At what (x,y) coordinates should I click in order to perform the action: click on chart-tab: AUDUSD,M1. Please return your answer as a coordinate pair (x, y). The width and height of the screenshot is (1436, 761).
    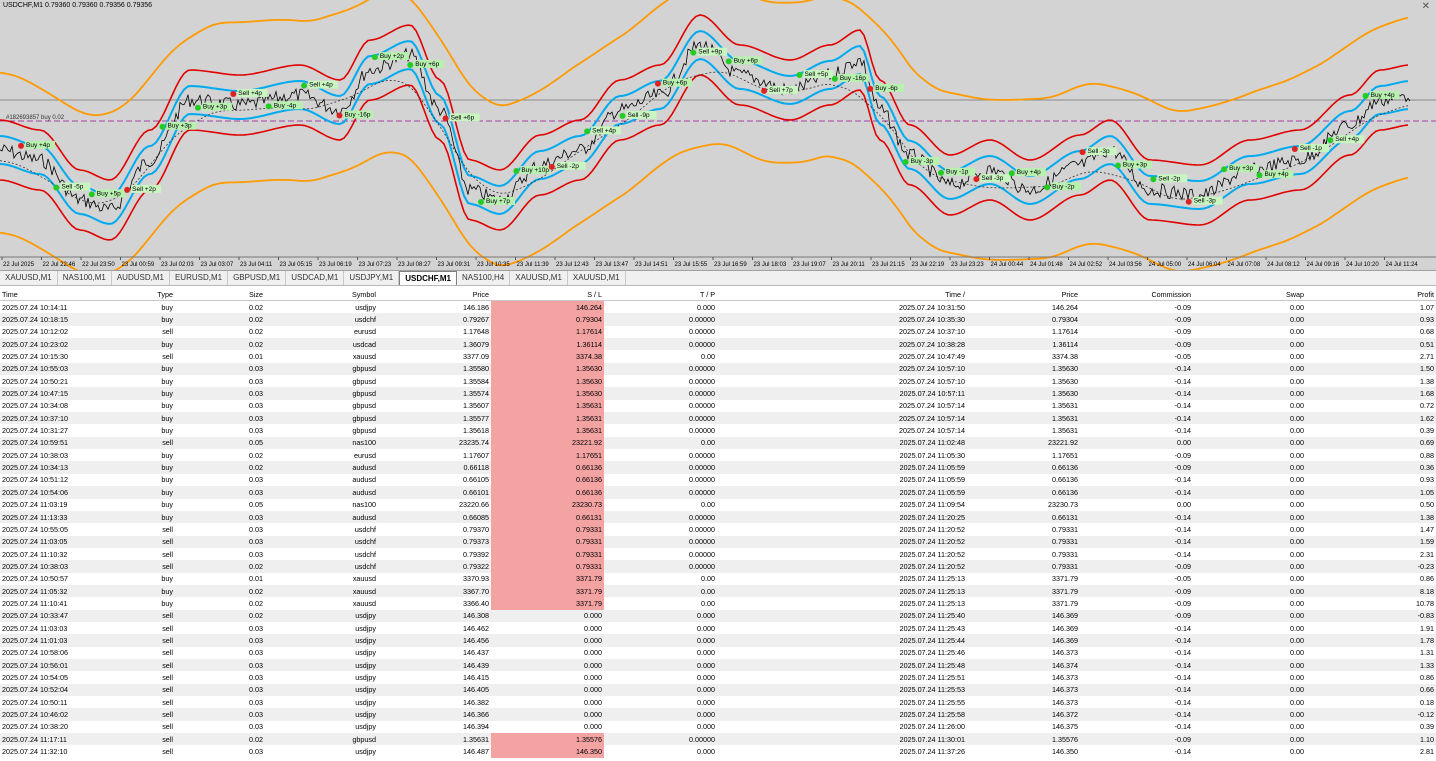
    Looking at the image, I should click on (141, 278).